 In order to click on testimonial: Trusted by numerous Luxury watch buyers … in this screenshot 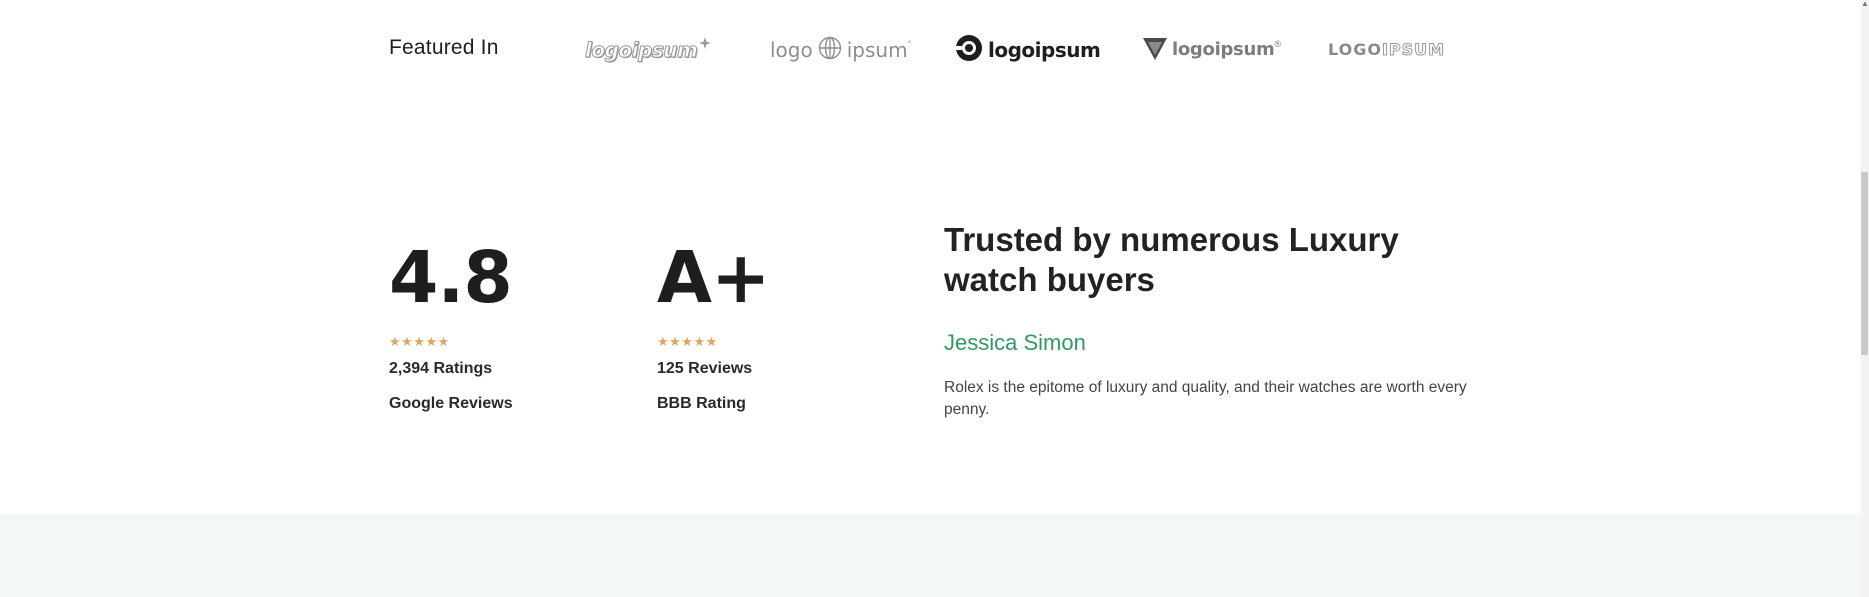, I will do `click(1214, 328)`.